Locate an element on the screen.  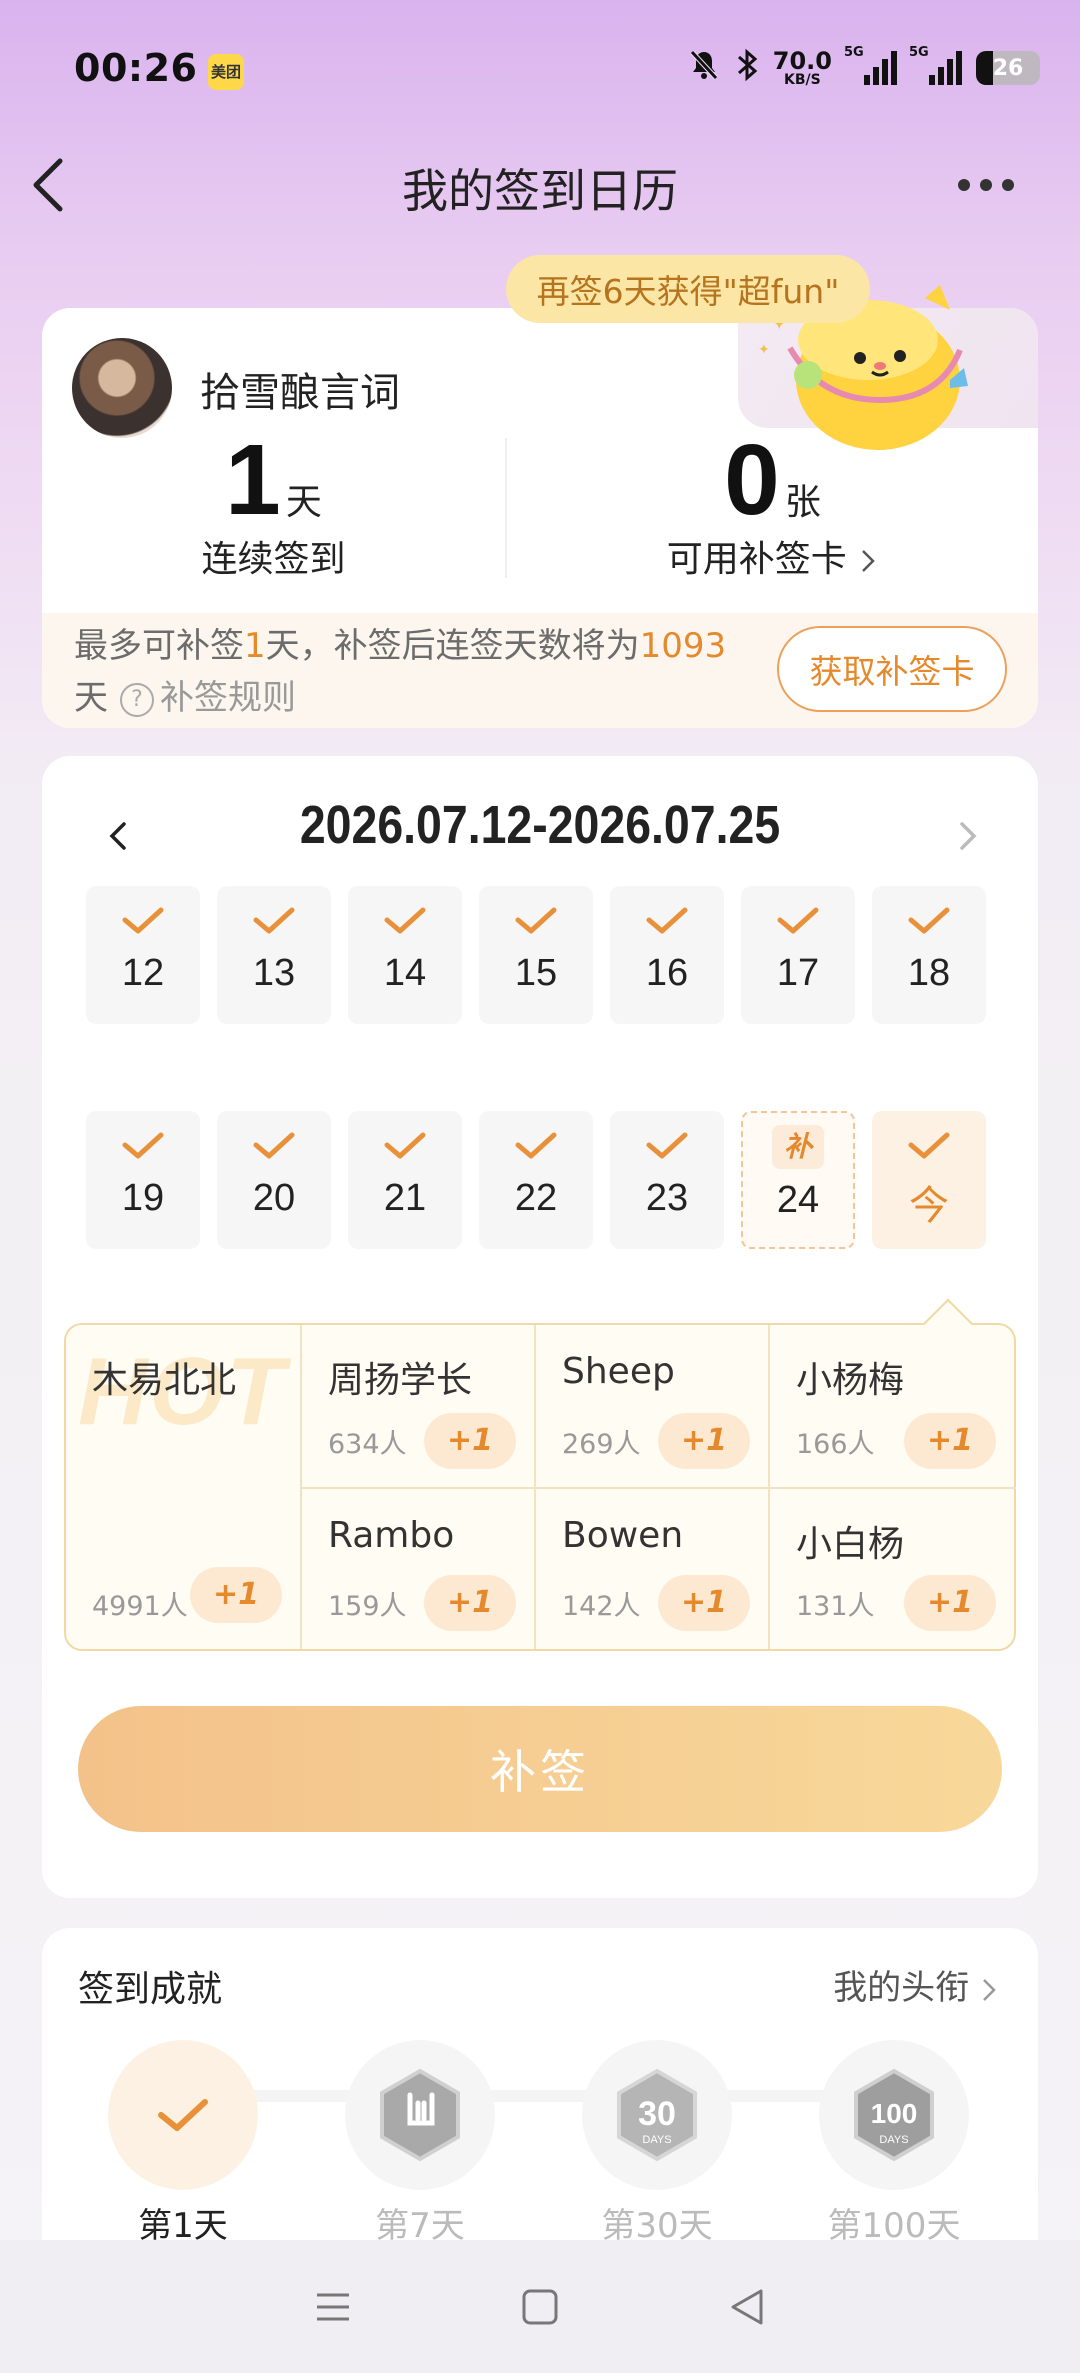
calendar-day: 14 is located at coordinates (405, 955).